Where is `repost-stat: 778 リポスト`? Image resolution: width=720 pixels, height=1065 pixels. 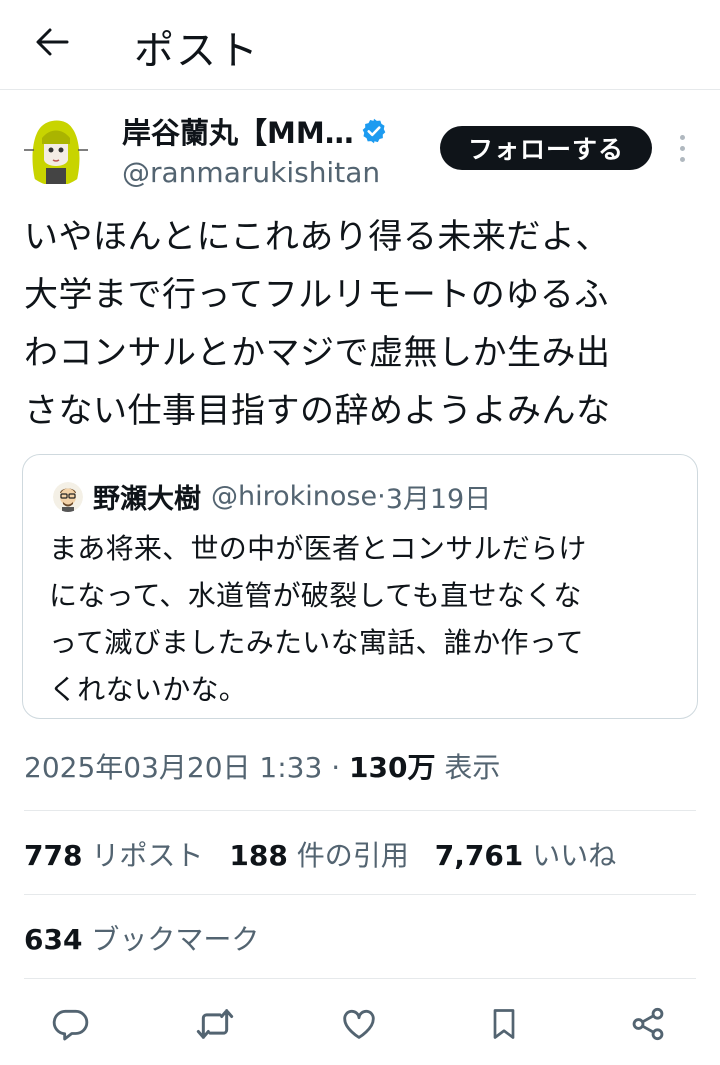
repost-stat: 778 リポスト is located at coordinates (113, 854).